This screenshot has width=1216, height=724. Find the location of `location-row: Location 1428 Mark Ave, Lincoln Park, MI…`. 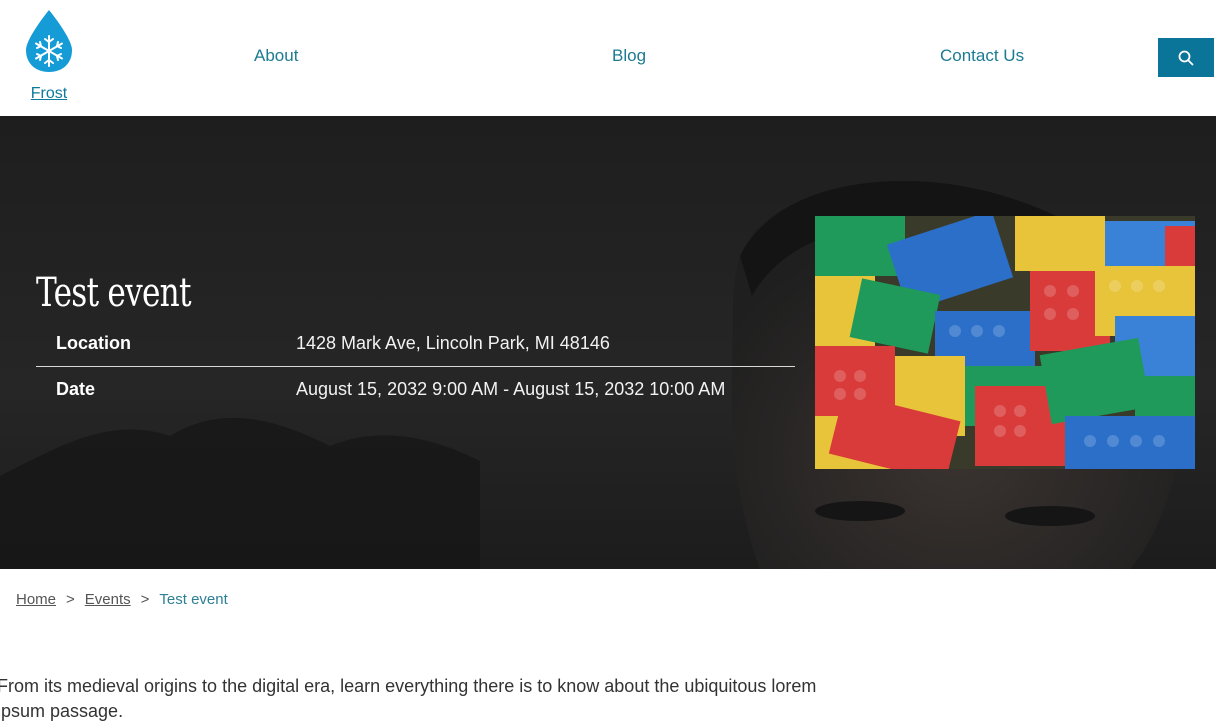

location-row: Location 1428 Mark Ave, Lincoln Park, MI… is located at coordinates (415, 343).